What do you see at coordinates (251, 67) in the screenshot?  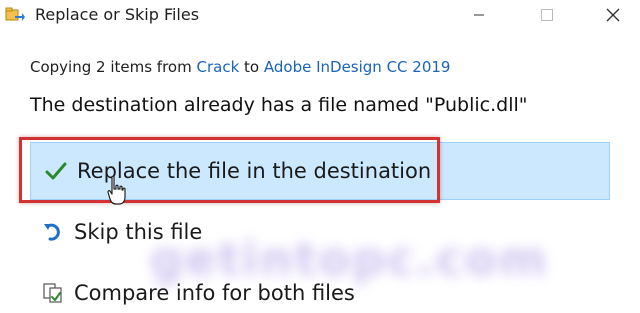 I see `copying-middle: to` at bounding box center [251, 67].